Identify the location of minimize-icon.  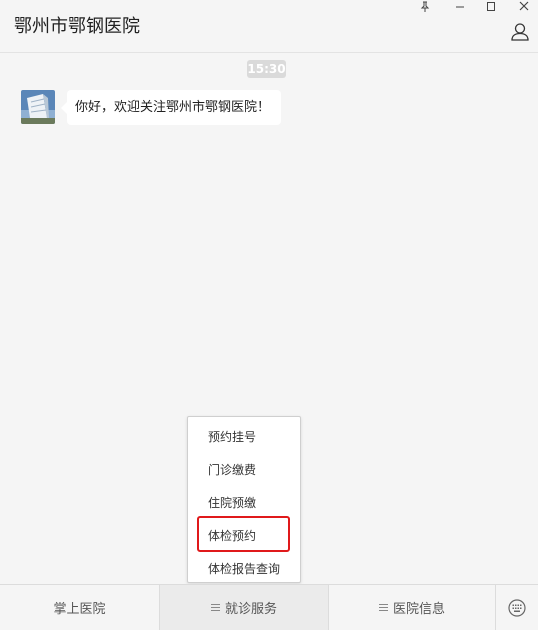
(460, 7).